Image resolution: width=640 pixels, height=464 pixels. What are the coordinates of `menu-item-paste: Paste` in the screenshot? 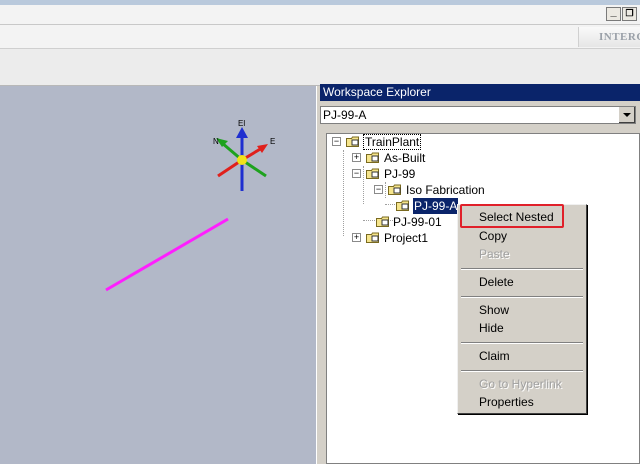 It's located at (522, 254).